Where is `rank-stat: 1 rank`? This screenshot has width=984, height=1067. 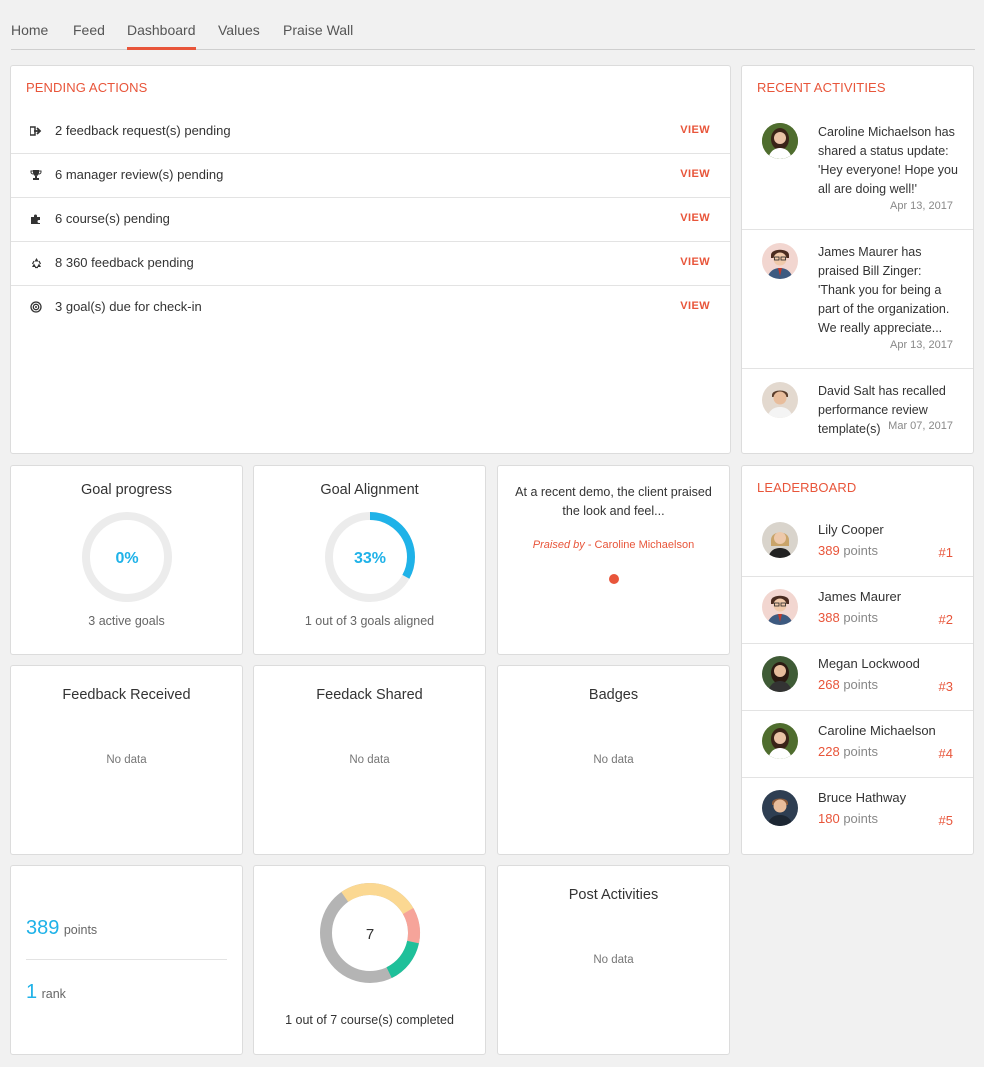
rank-stat: 1 rank is located at coordinates (46, 992).